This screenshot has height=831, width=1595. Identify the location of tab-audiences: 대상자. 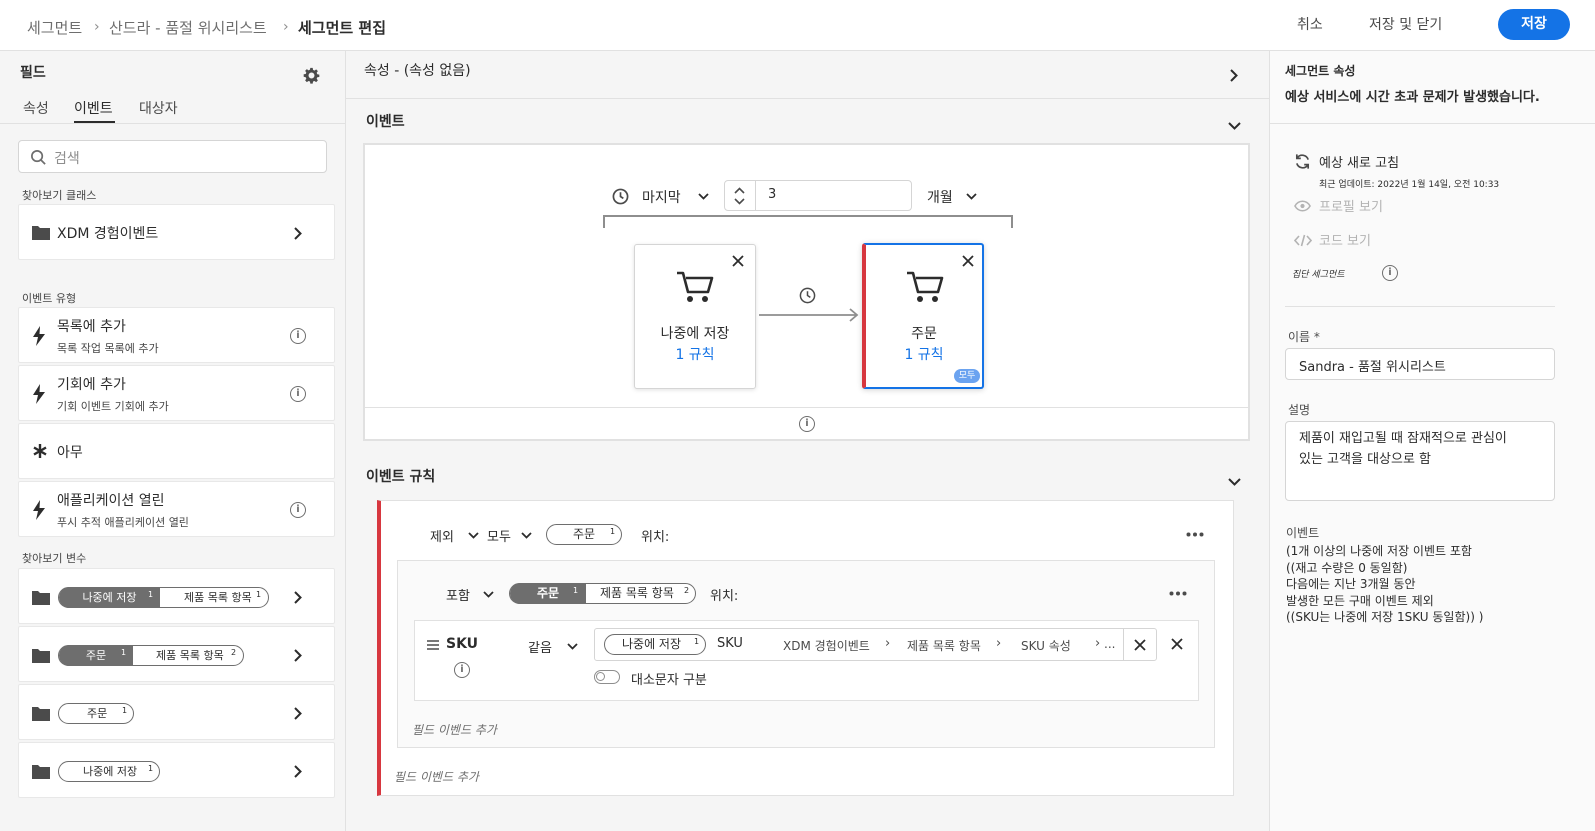
(158, 108).